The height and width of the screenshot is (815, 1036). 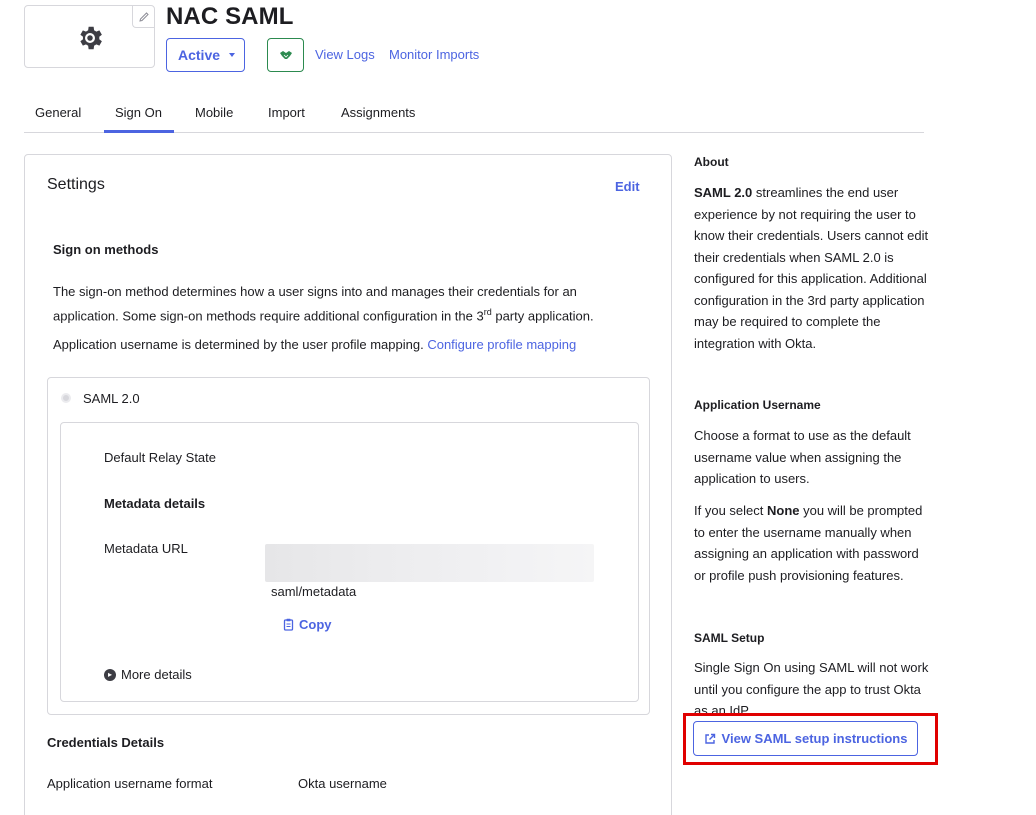 I want to click on metadata-details-heading: Metadata details, so click(x=155, y=503).